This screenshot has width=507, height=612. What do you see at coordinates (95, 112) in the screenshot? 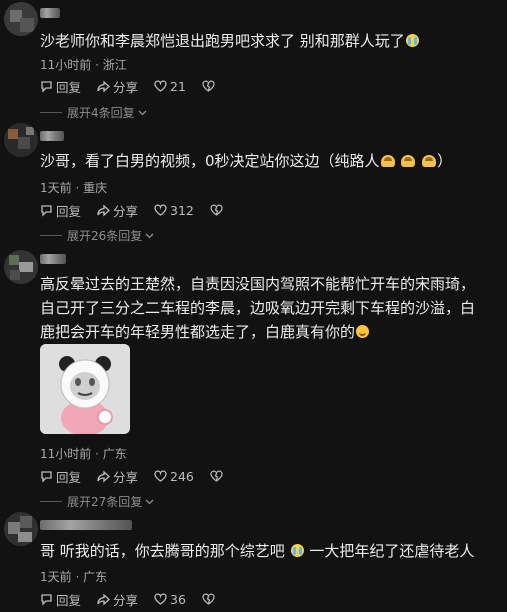
I see `expand-replies-button: 展开4条回复` at bounding box center [95, 112].